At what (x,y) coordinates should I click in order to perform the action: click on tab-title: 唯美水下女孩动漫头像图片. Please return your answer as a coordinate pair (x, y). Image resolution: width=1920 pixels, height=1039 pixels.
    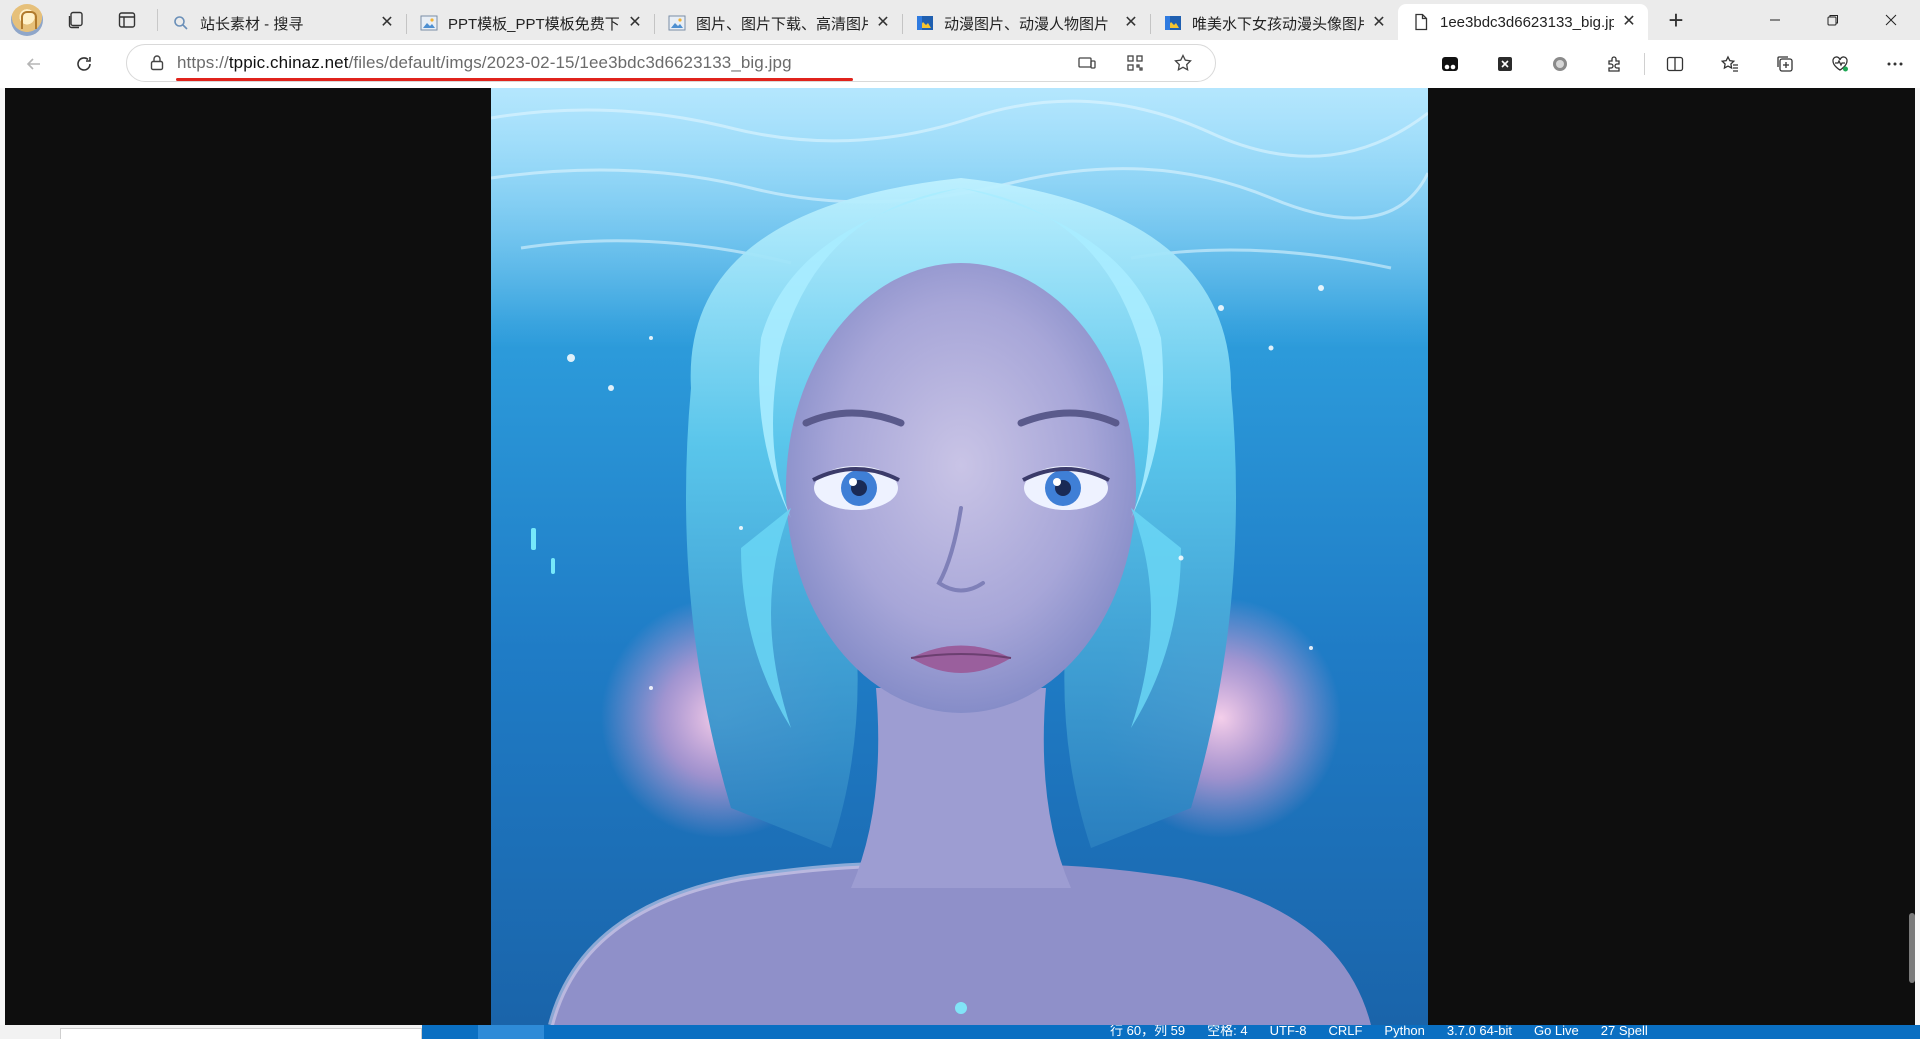
    Looking at the image, I should click on (1278, 24).